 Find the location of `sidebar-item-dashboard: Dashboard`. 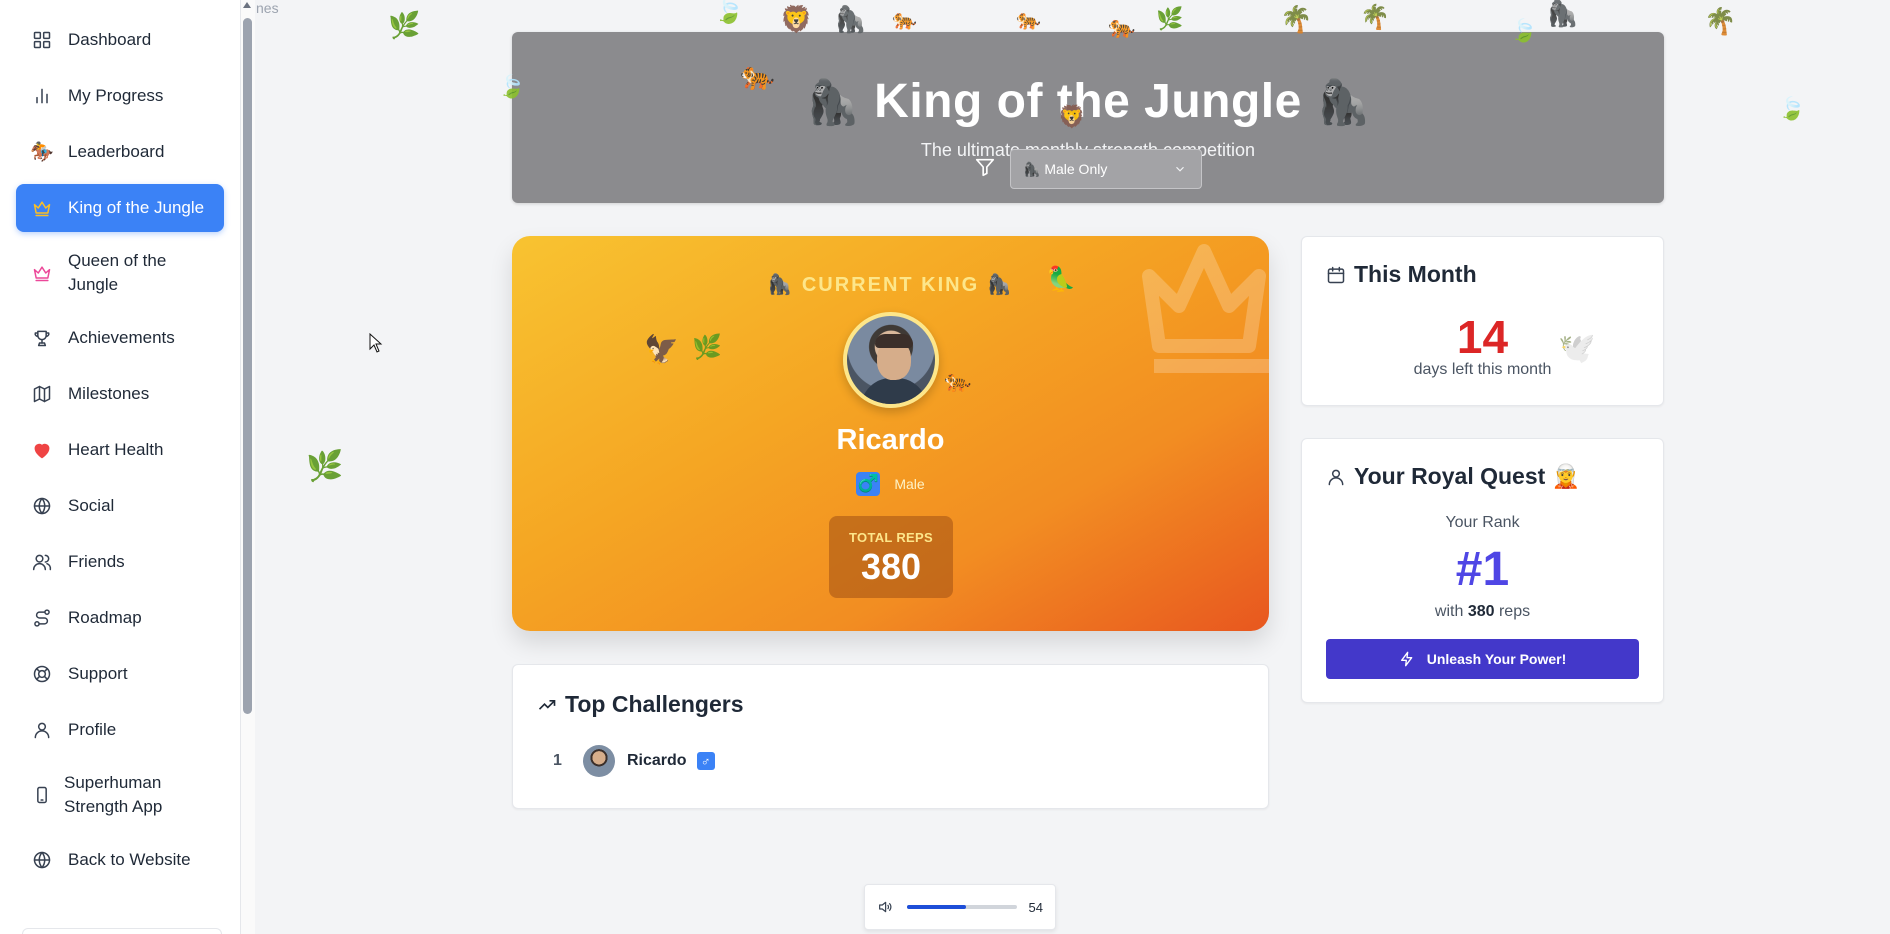

sidebar-item-dashboard: Dashboard is located at coordinates (120, 40).